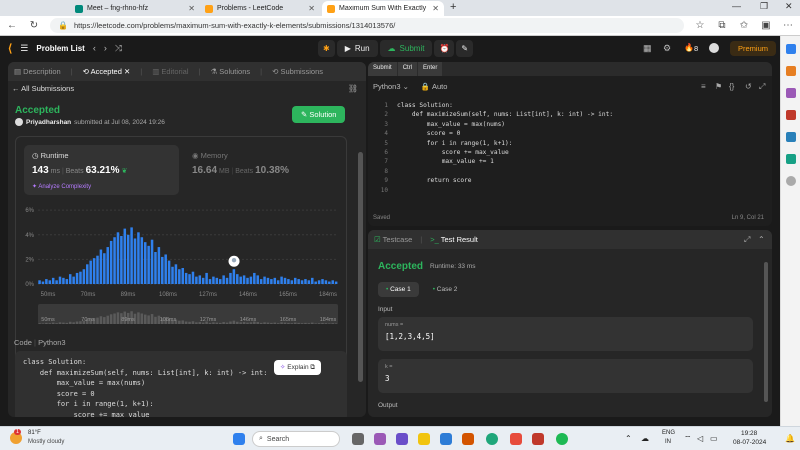 The width and height of the screenshot is (800, 450). I want to click on ctrl-key: Ctrl, so click(407, 69).